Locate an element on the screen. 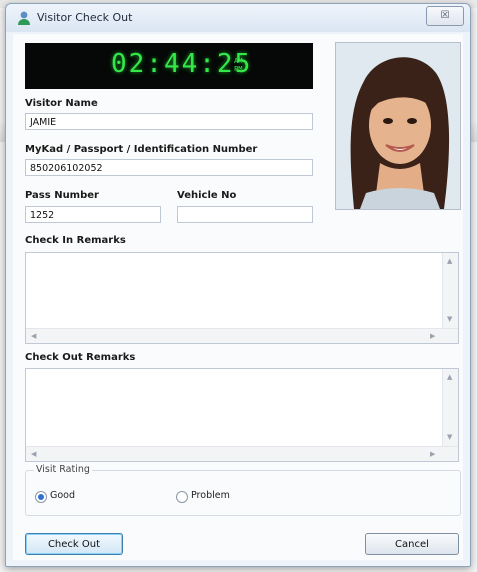  check-in-vertical-scrollbar: ▲ ▼ is located at coordinates (450, 291).